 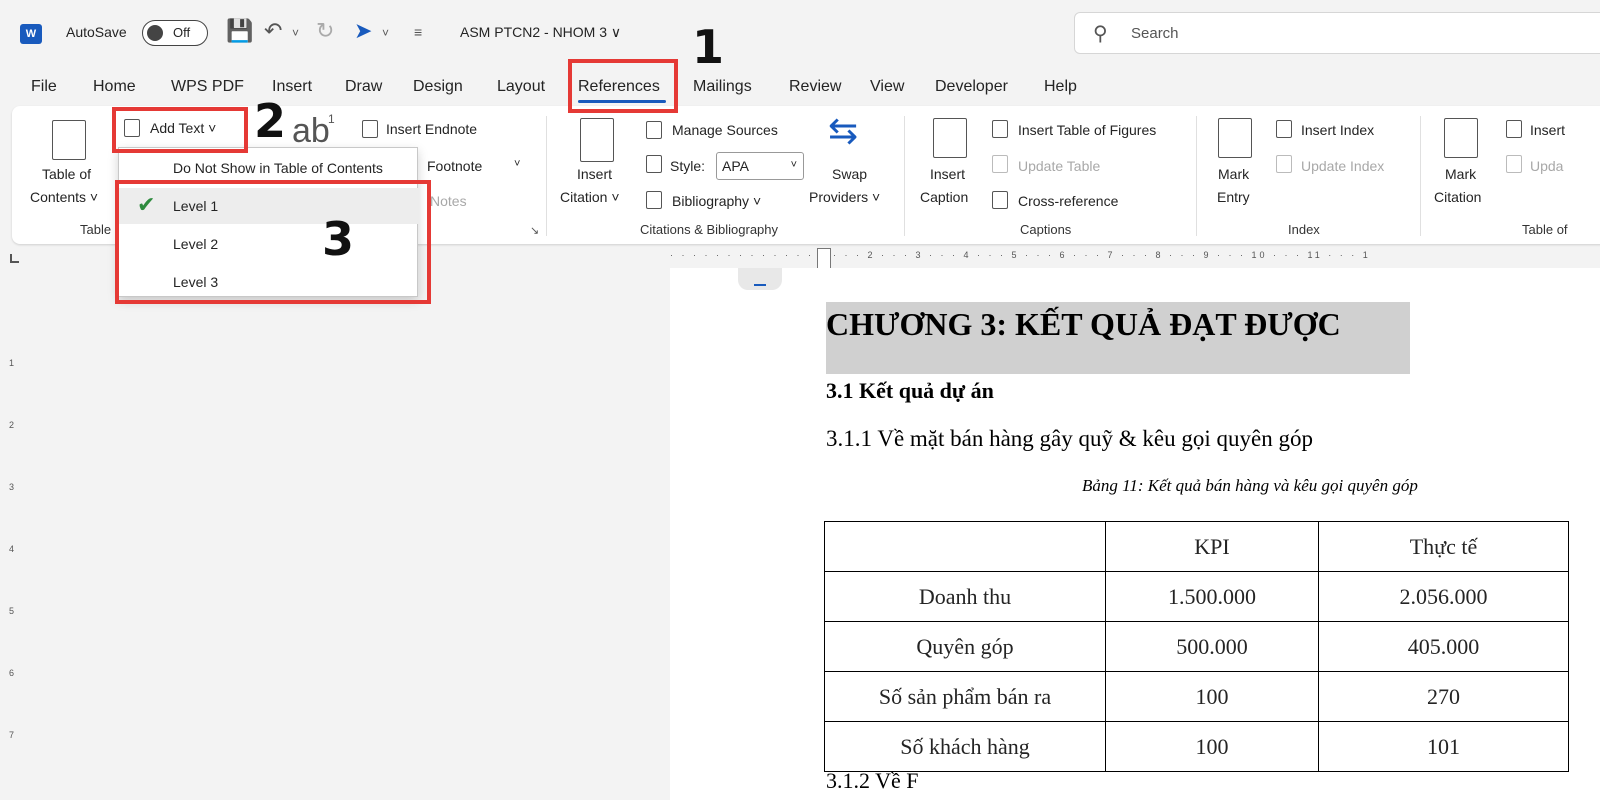 I want to click on update-toa-icon, so click(x=1514, y=164).